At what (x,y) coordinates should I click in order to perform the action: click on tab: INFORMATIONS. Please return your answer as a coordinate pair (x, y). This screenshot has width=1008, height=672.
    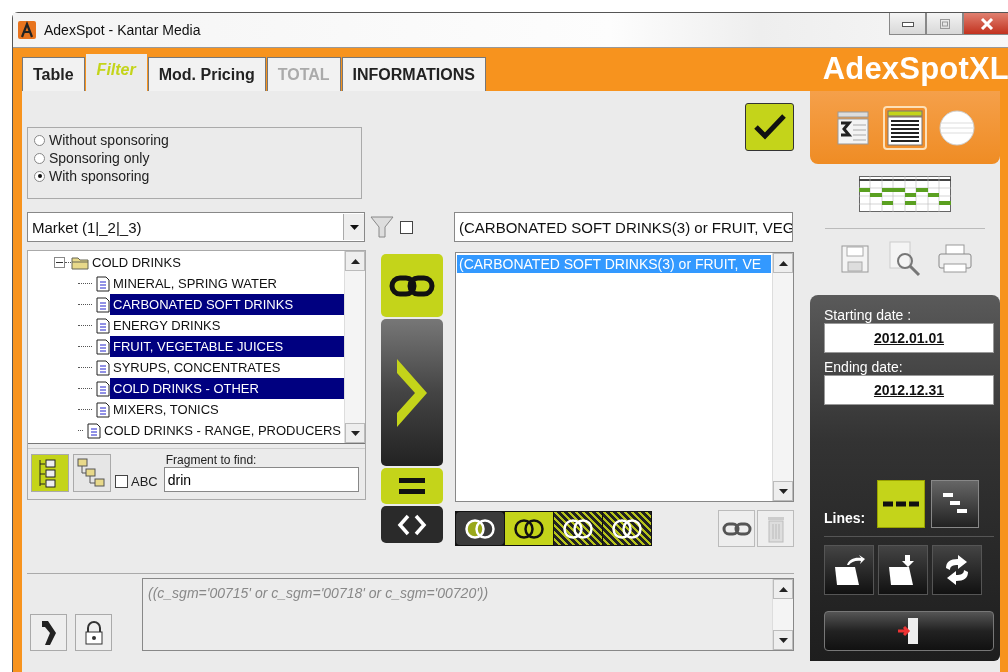
    Looking at the image, I should click on (413, 74).